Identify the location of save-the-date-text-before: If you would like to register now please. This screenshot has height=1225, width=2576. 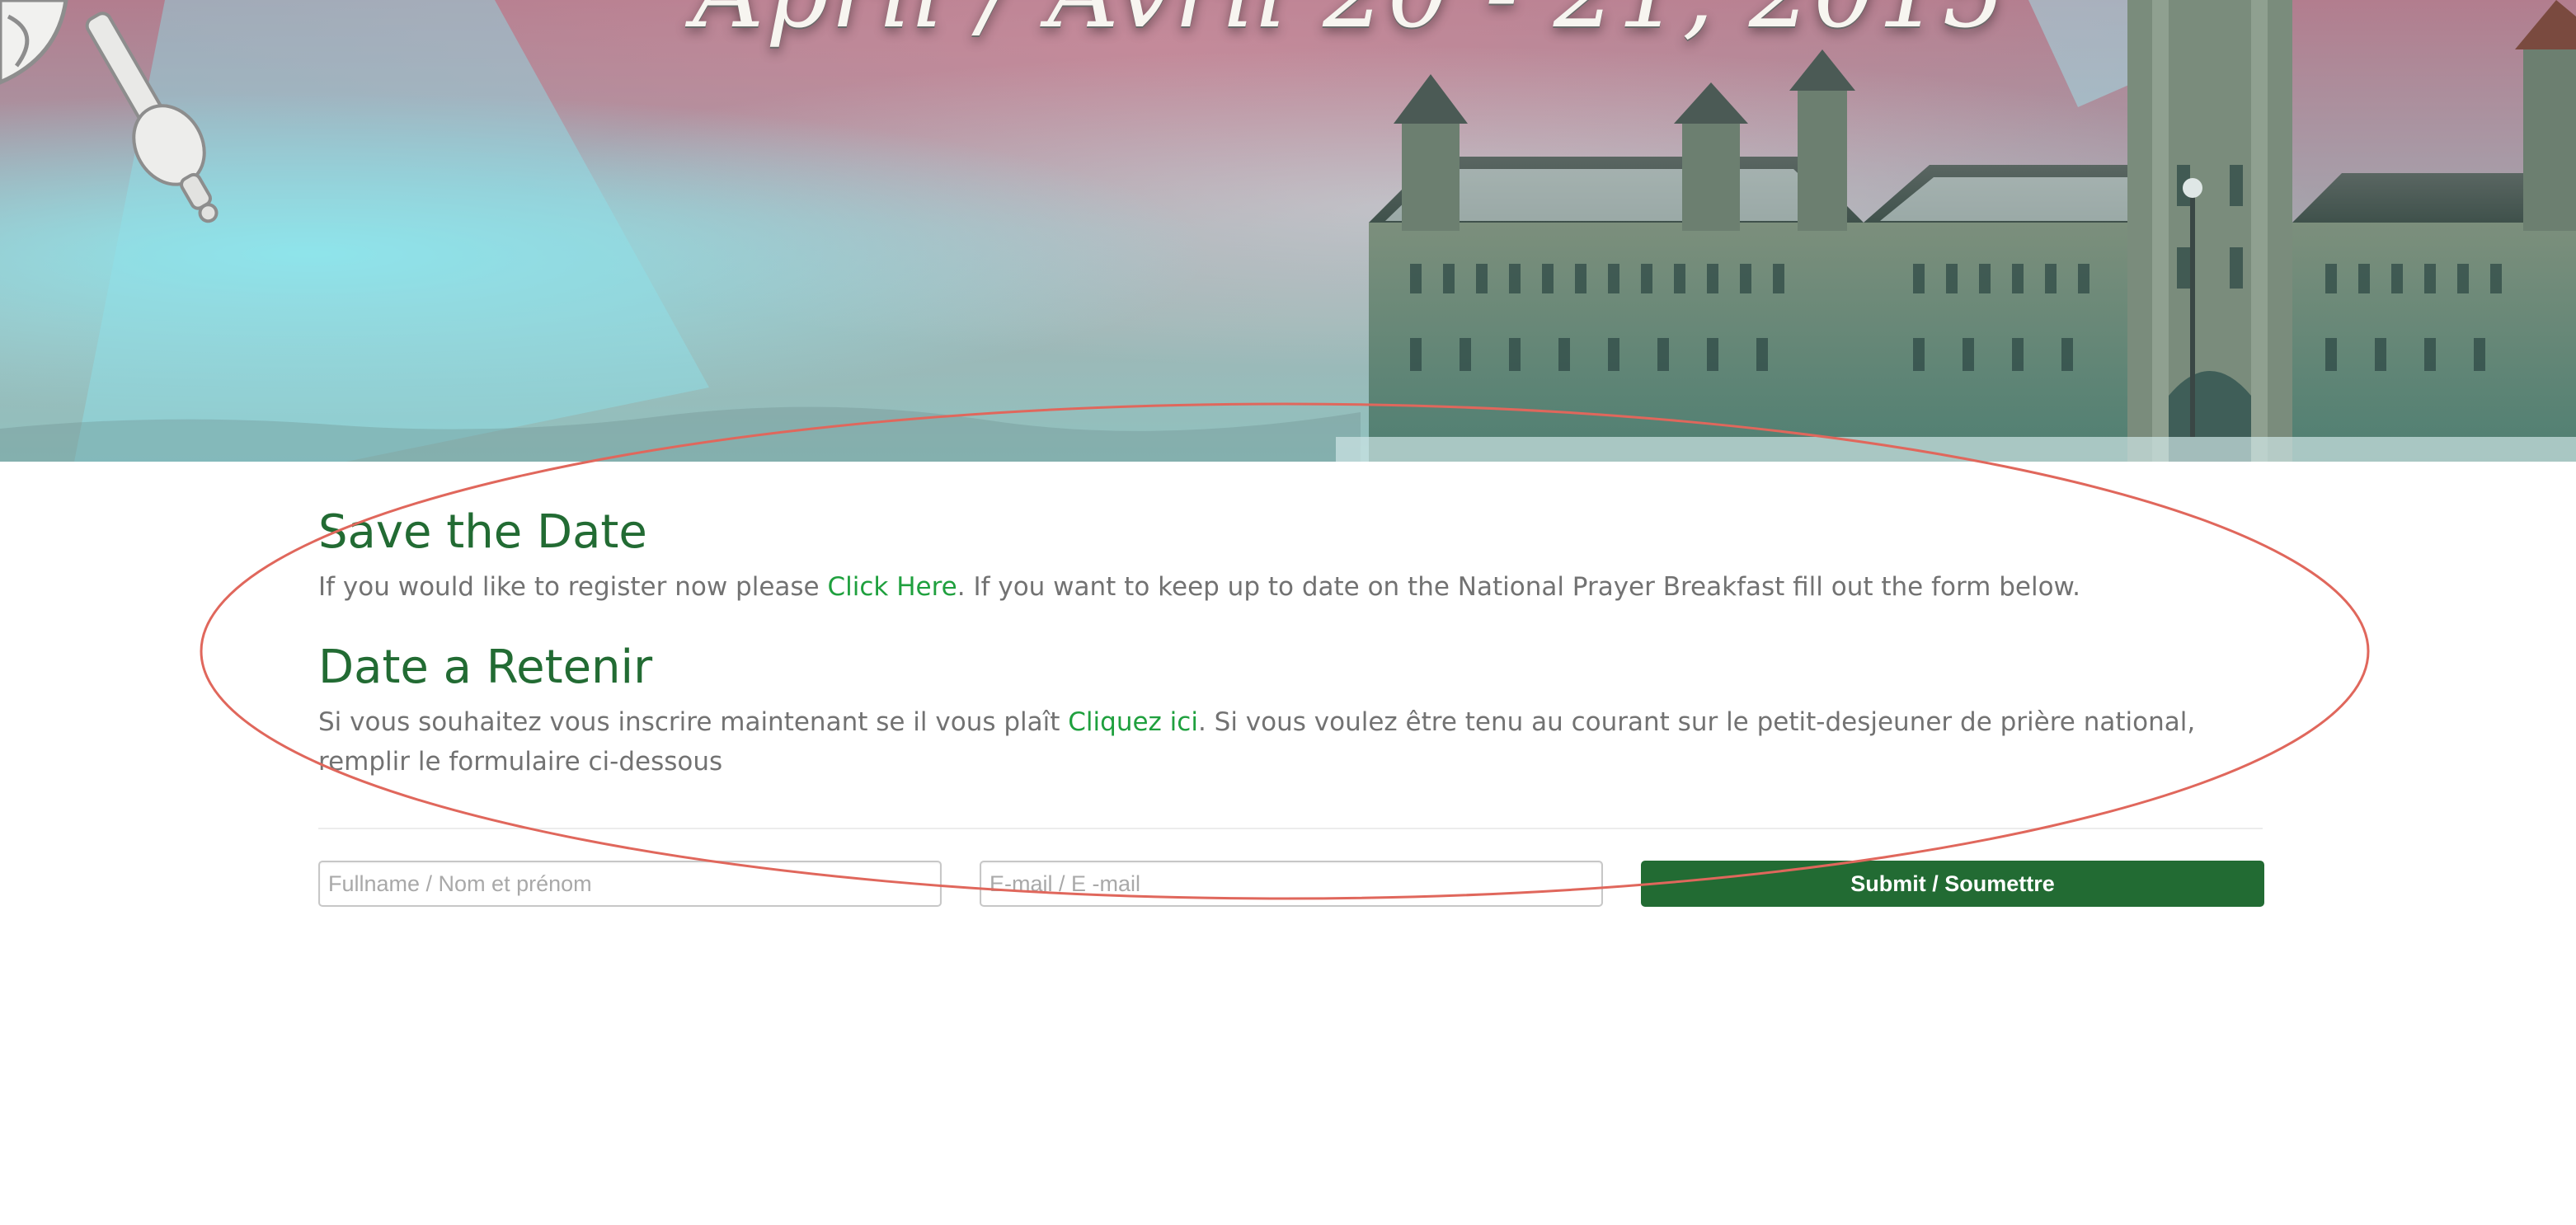
(573, 587).